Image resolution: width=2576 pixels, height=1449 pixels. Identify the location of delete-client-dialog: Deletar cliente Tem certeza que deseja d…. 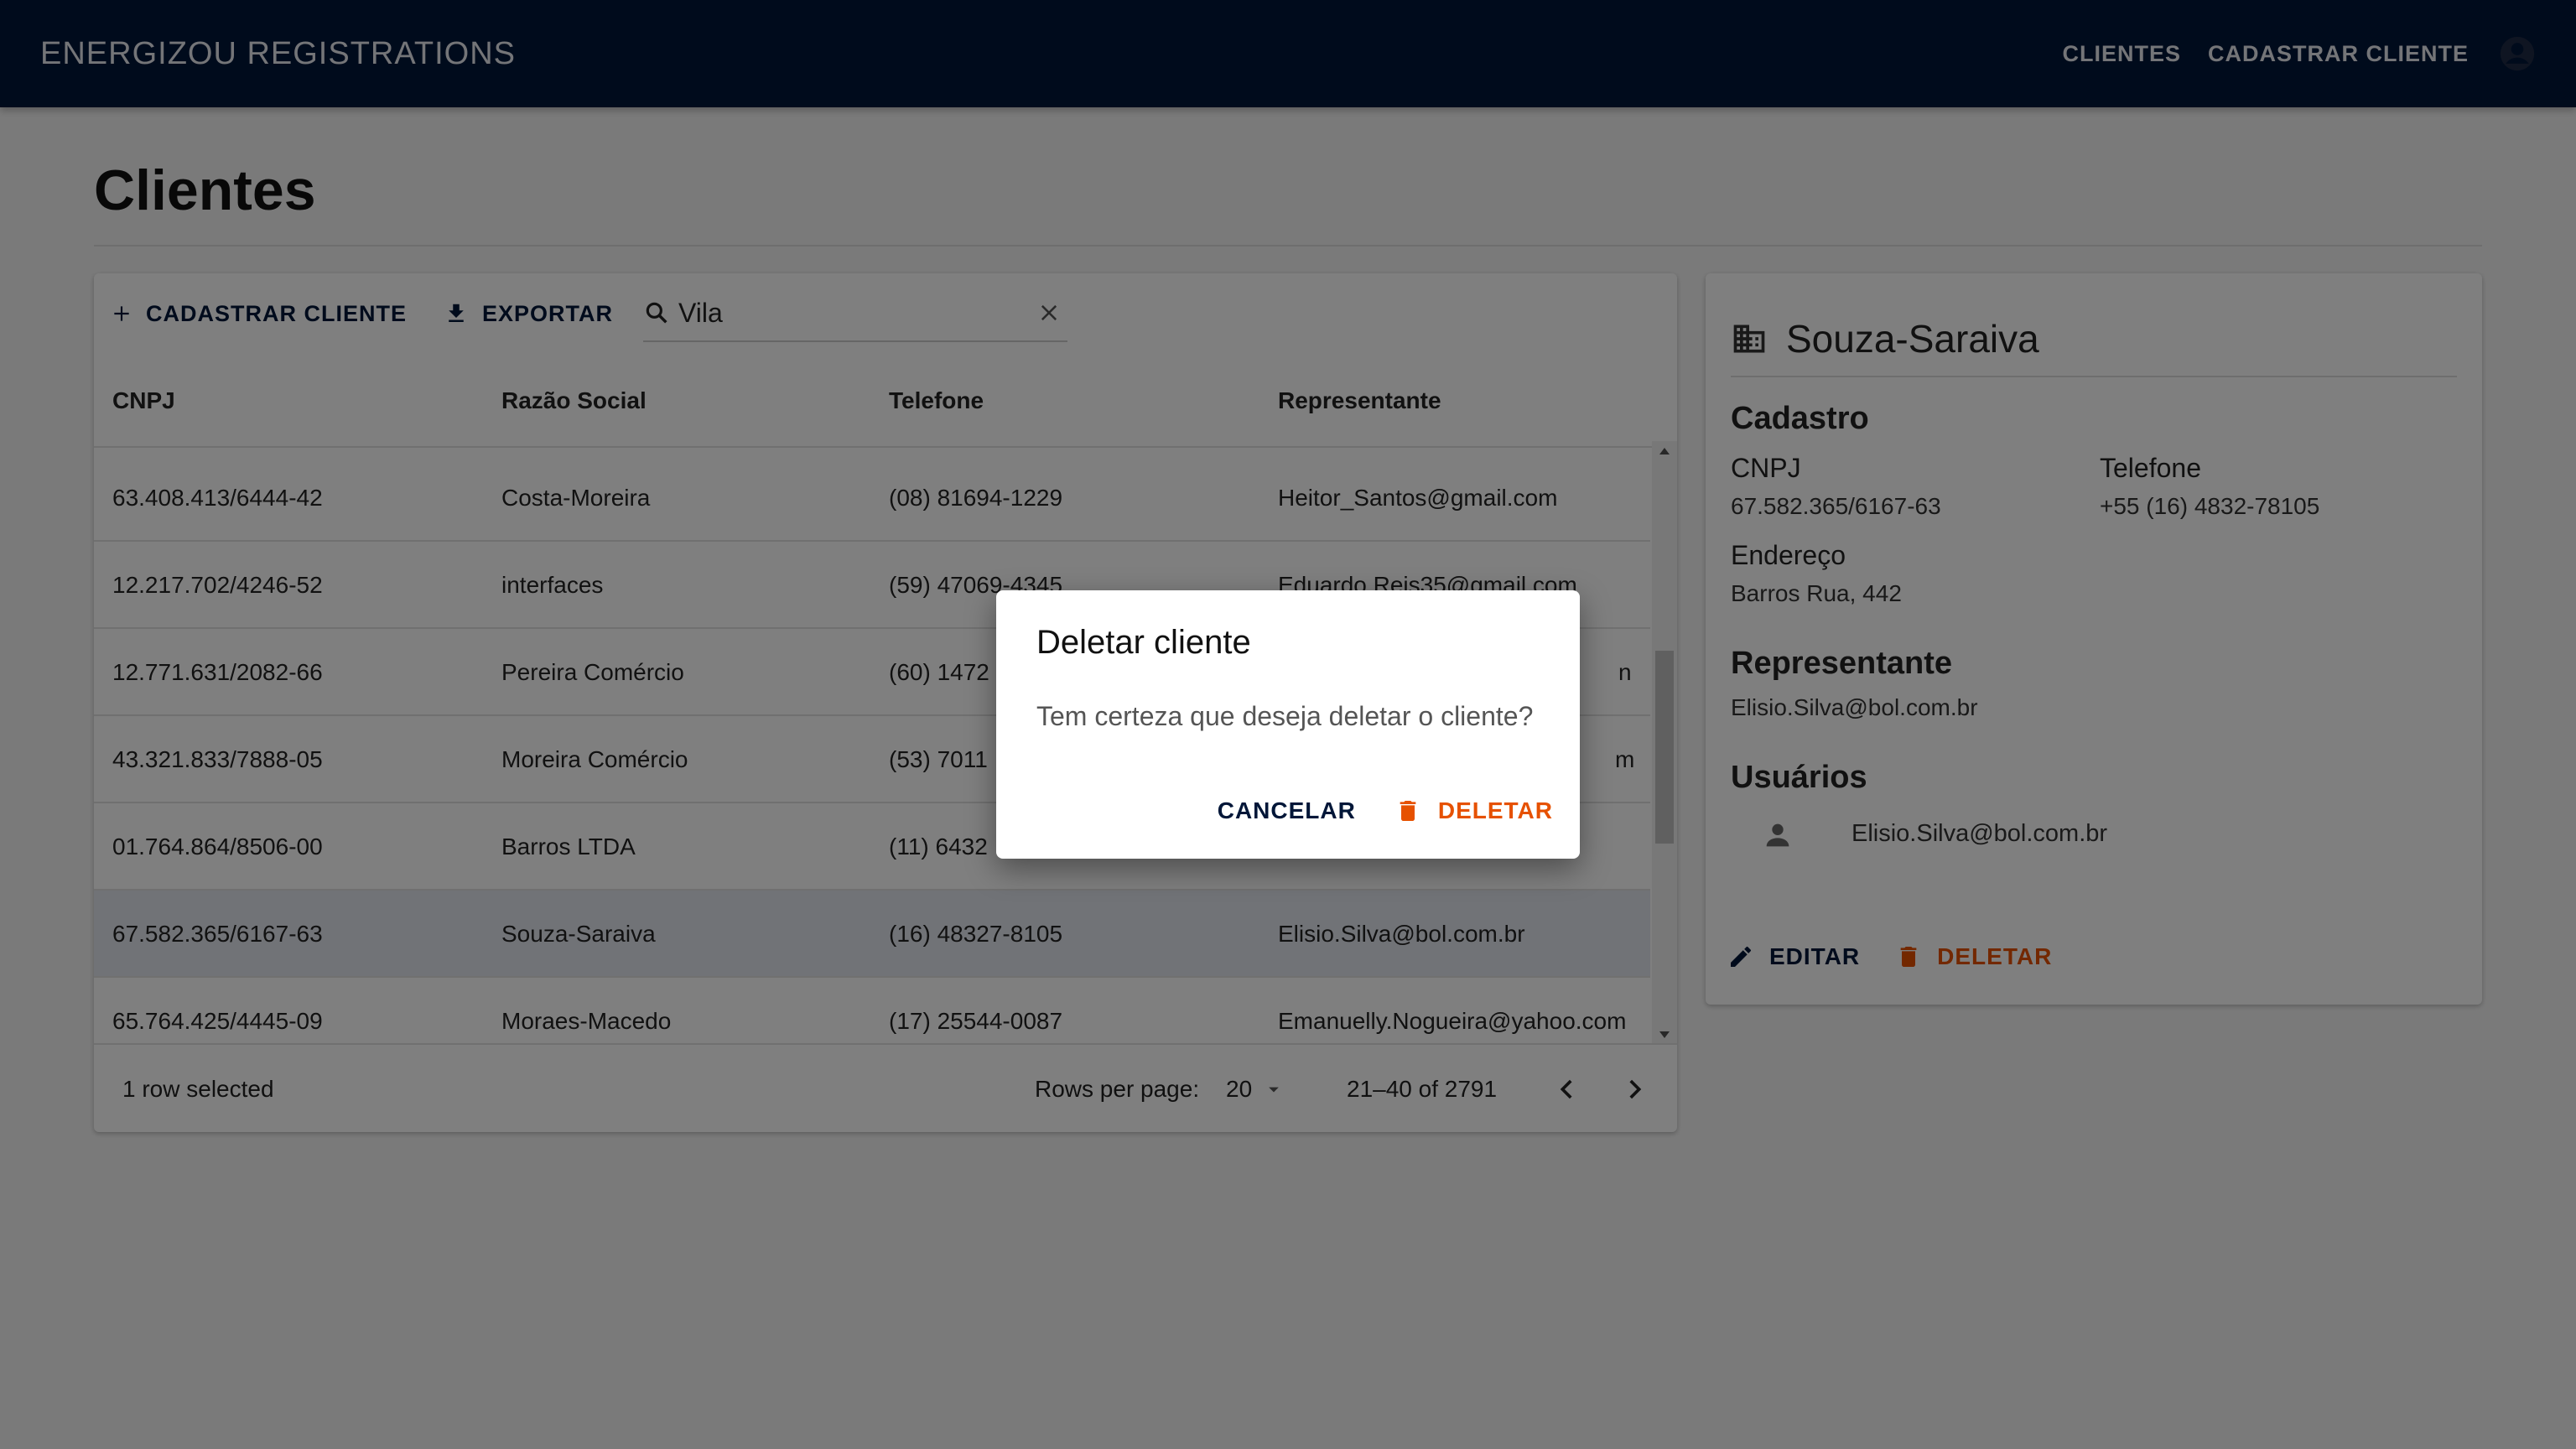
(1288, 724).